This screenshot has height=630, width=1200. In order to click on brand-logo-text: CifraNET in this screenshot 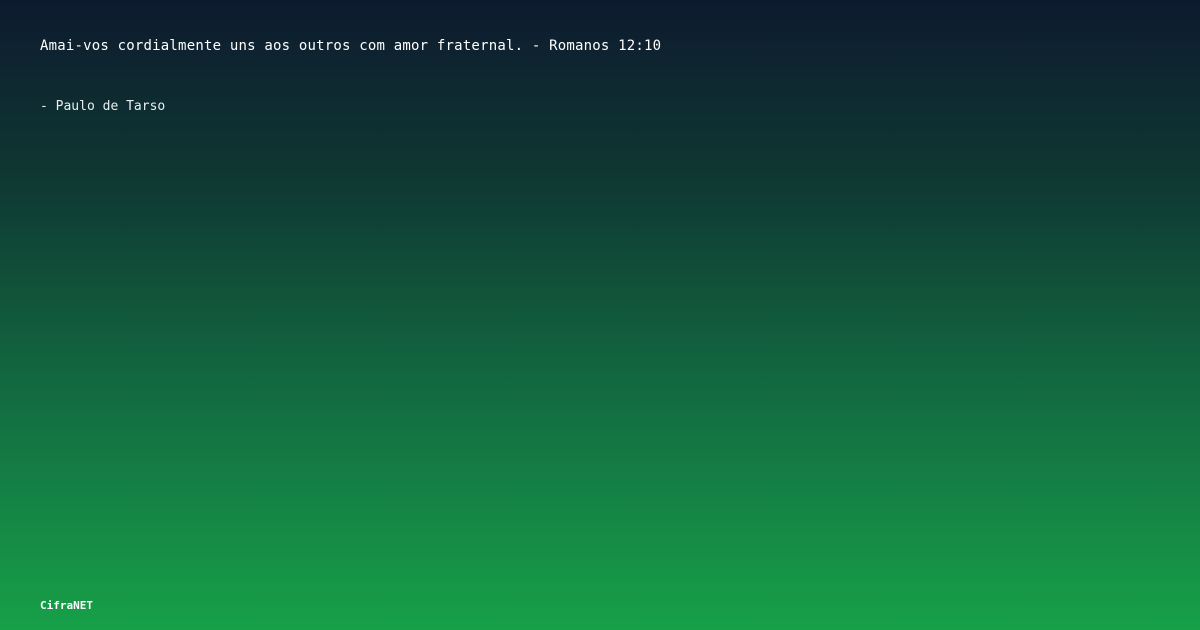, I will do `click(66, 605)`.